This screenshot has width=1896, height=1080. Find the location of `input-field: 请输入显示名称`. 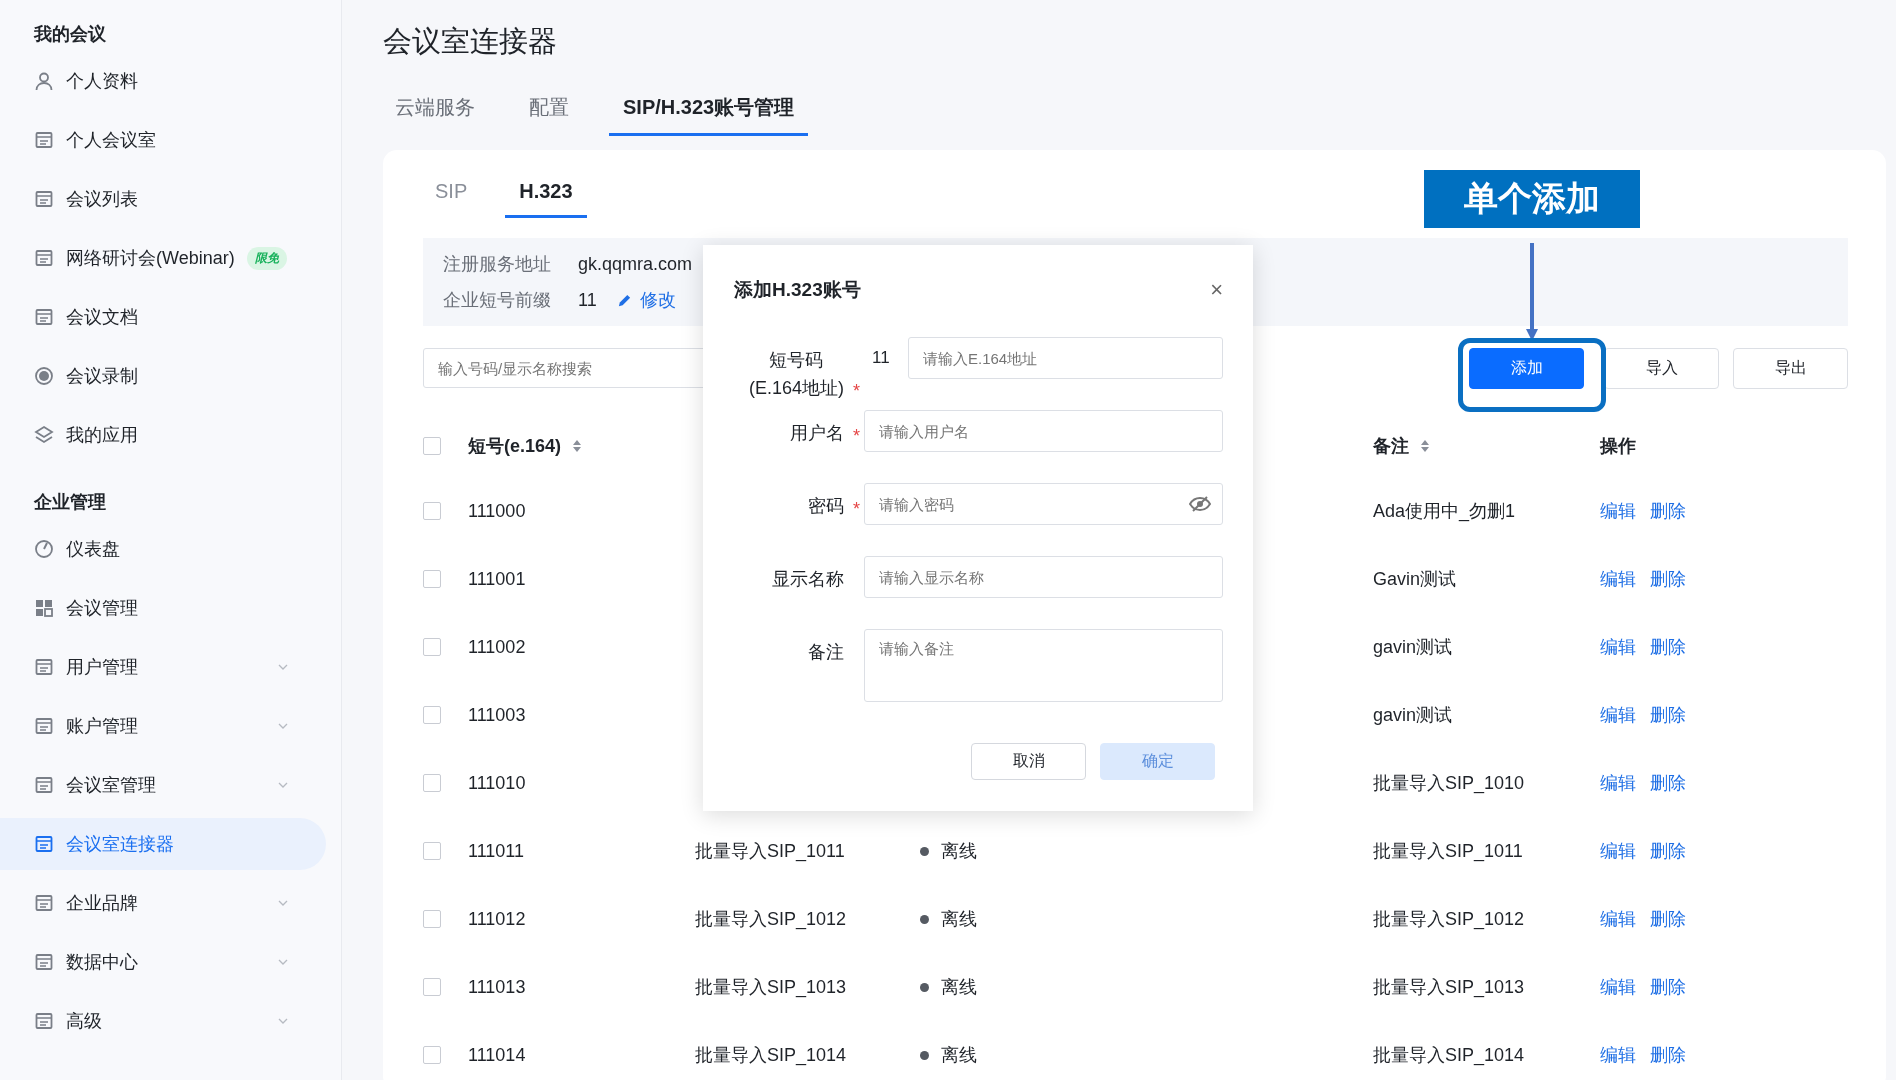

input-field: 请输入显示名称 is located at coordinates (1043, 577).